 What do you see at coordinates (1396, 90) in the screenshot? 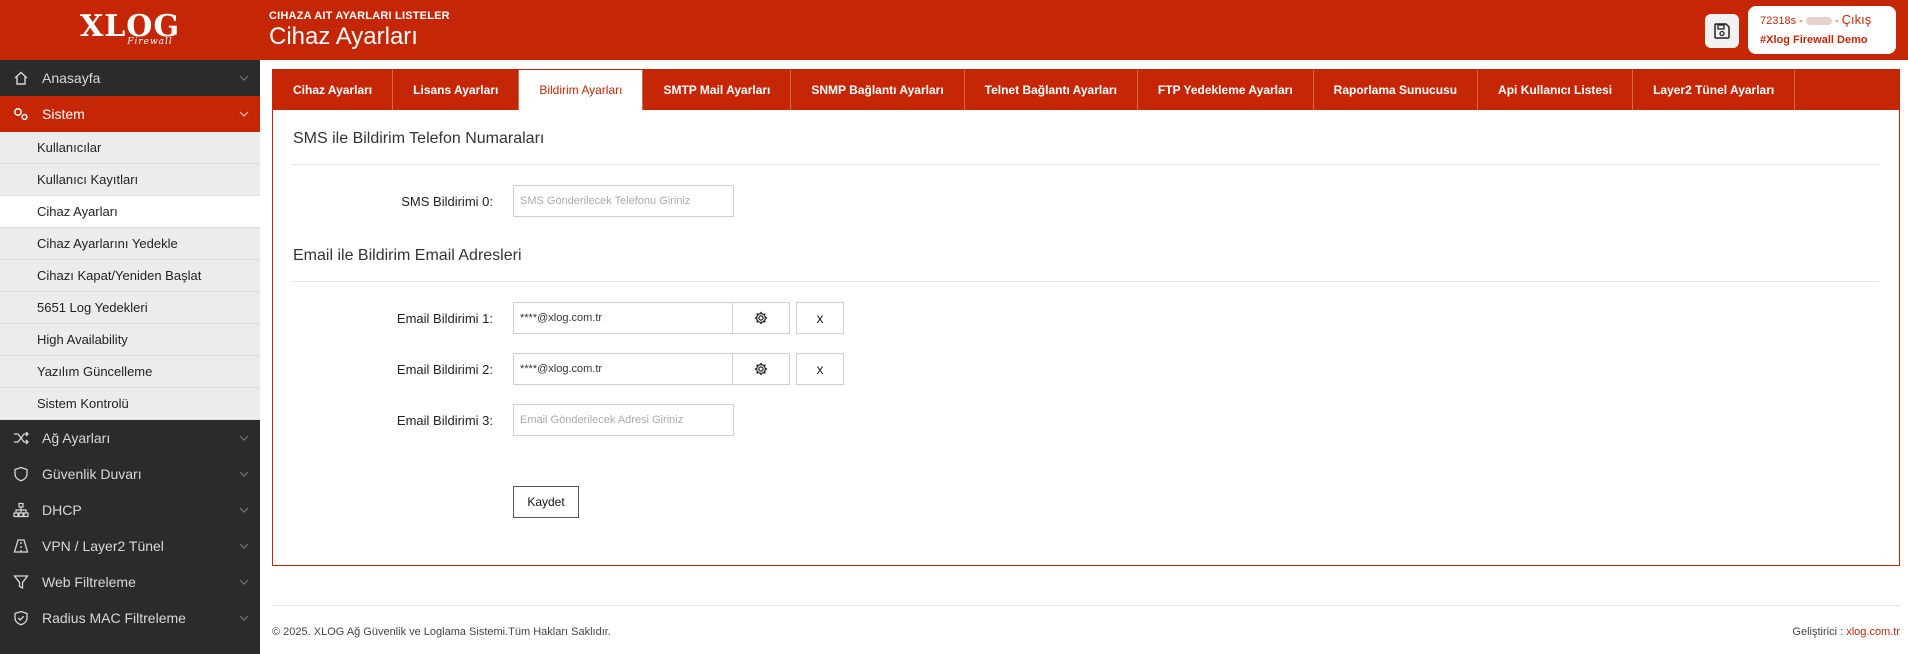
I see `tab-raporlama-sunucusu: Raporlama Sunucusu` at bounding box center [1396, 90].